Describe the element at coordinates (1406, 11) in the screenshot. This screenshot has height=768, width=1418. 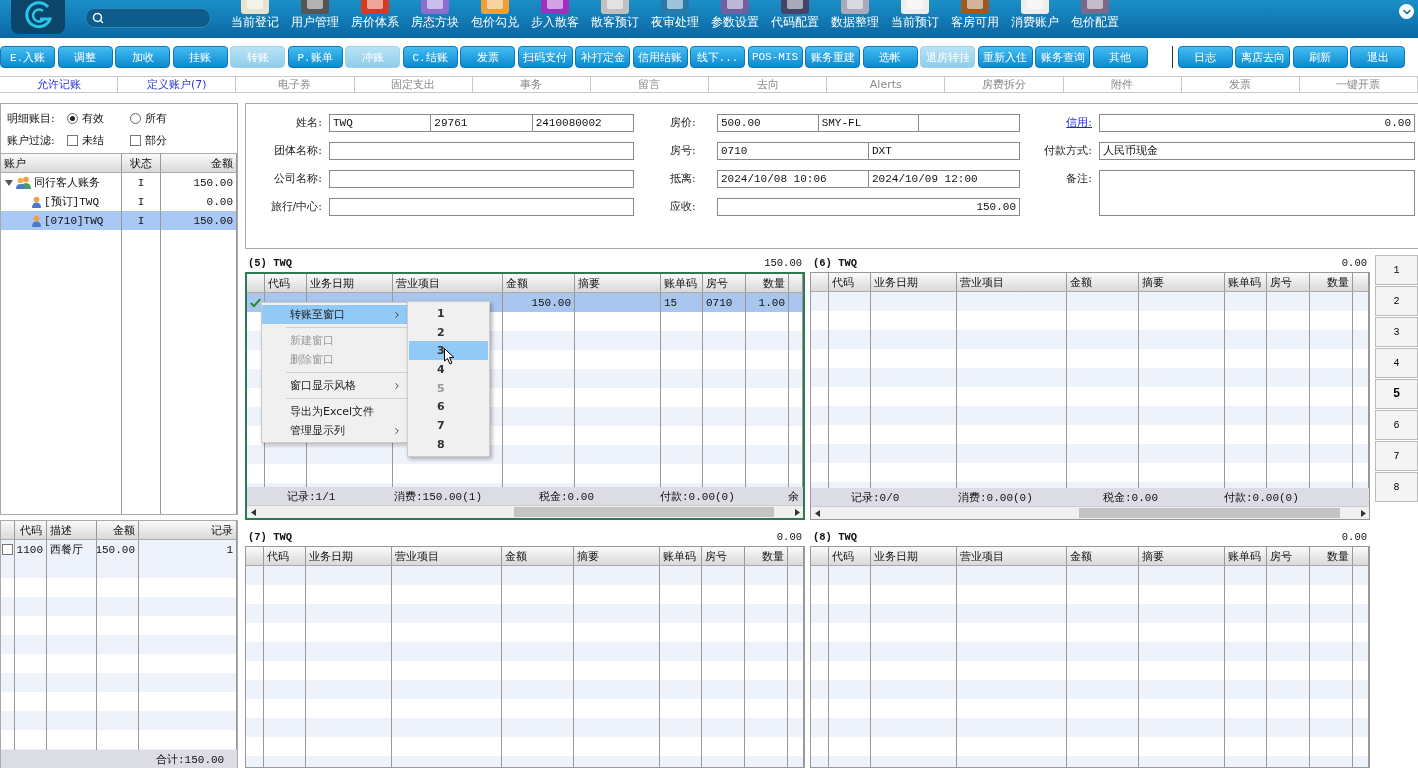
I see `expand-icon` at that location.